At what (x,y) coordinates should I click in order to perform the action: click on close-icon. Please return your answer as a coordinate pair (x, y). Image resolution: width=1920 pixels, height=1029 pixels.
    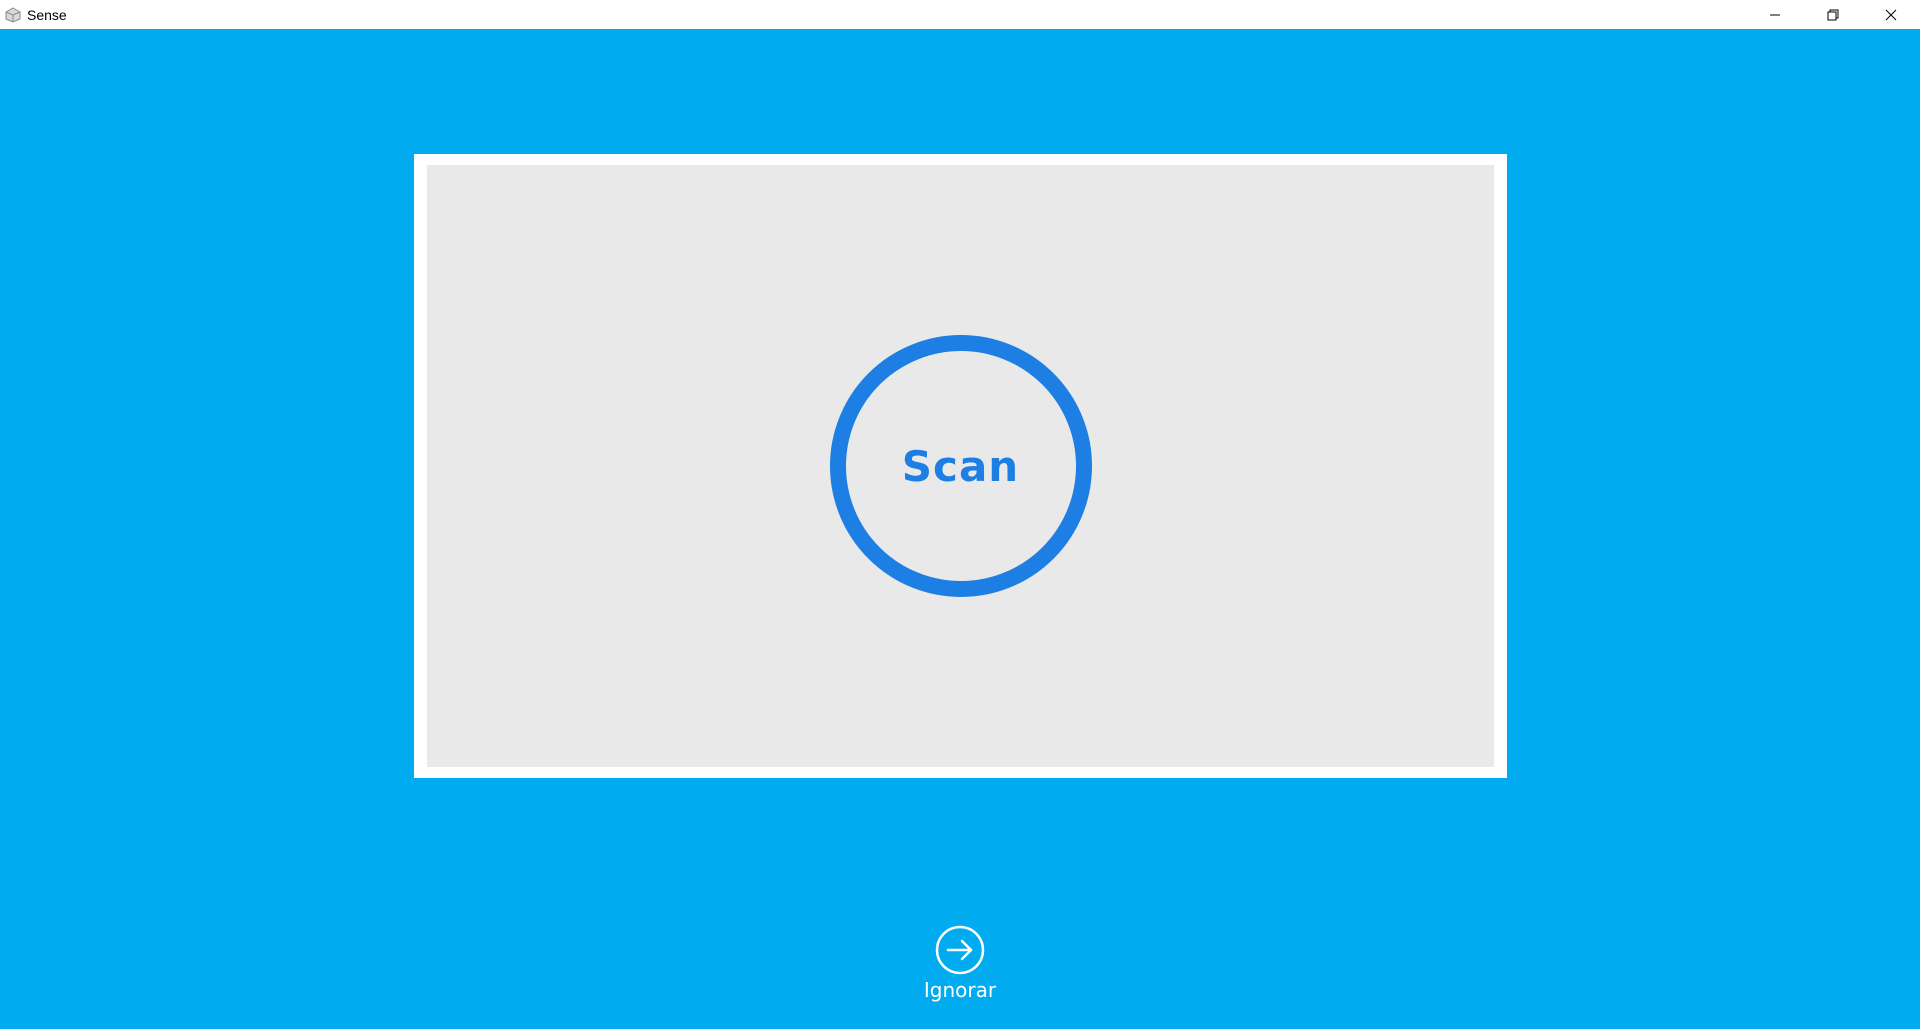
    Looking at the image, I should click on (1891, 14).